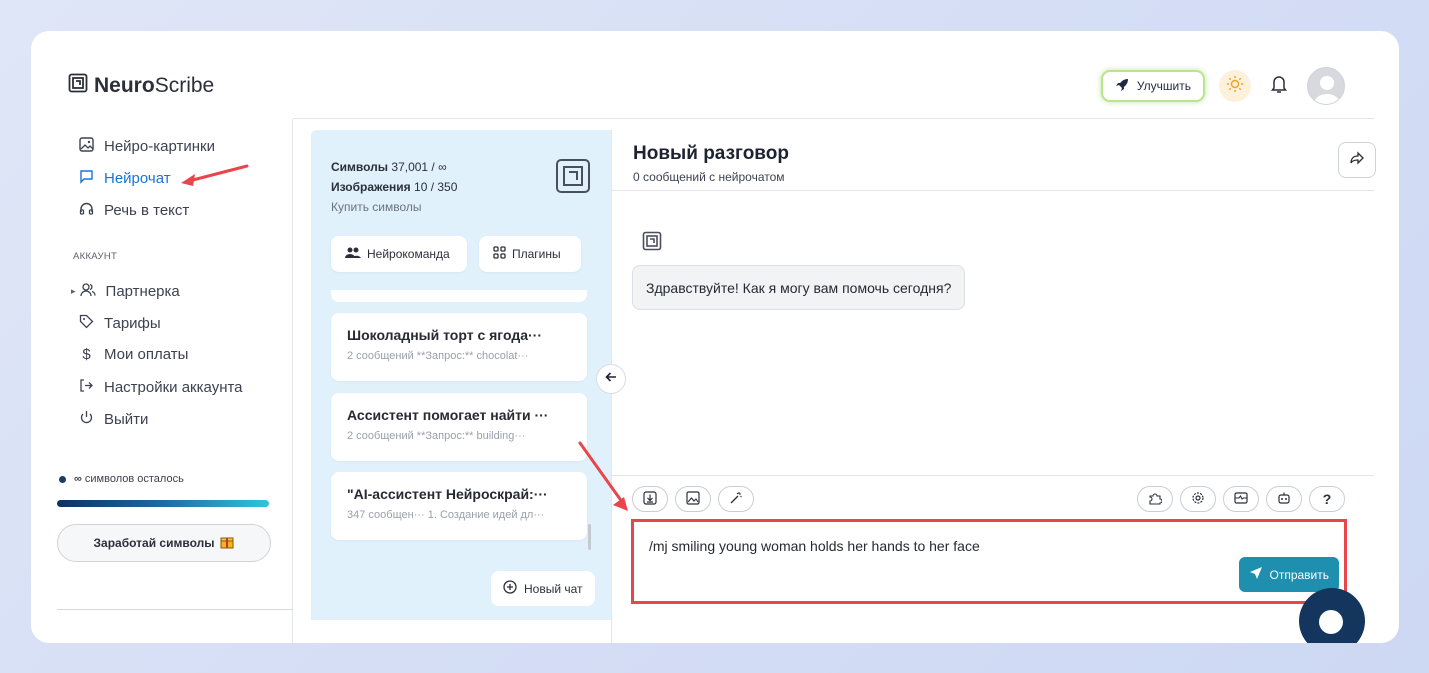 The width and height of the screenshot is (1429, 673). What do you see at coordinates (536, 254) in the screenshot?
I see `plugins-label: Плагины` at bounding box center [536, 254].